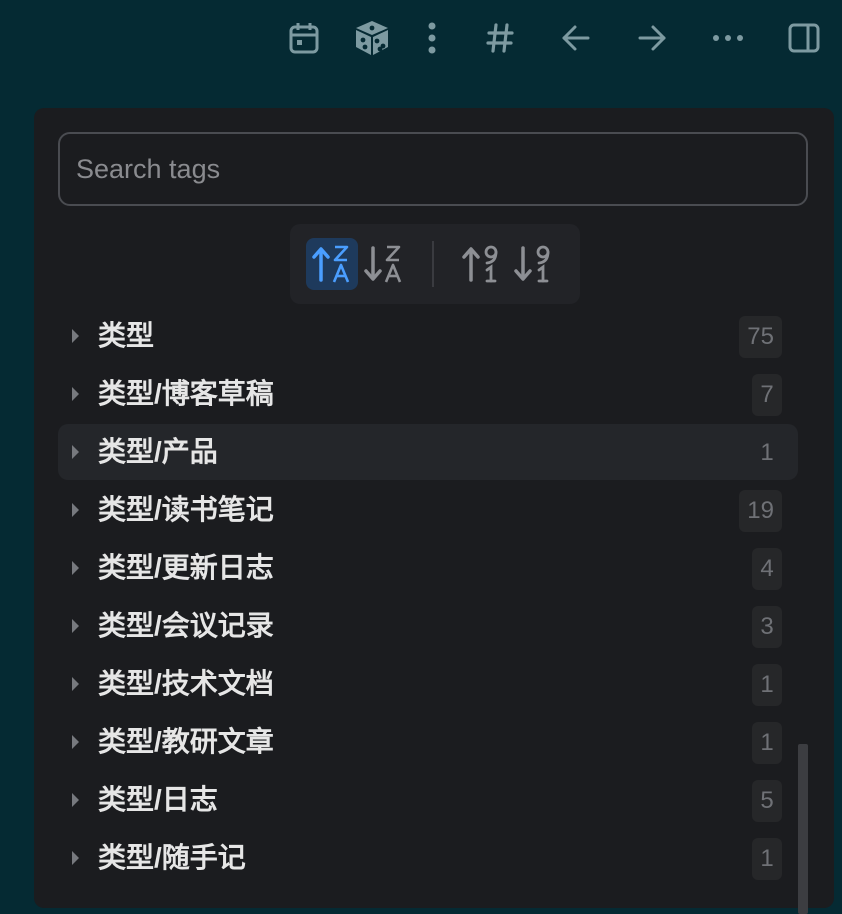 This screenshot has height=914, width=842. I want to click on sort-divider, so click(433, 264).